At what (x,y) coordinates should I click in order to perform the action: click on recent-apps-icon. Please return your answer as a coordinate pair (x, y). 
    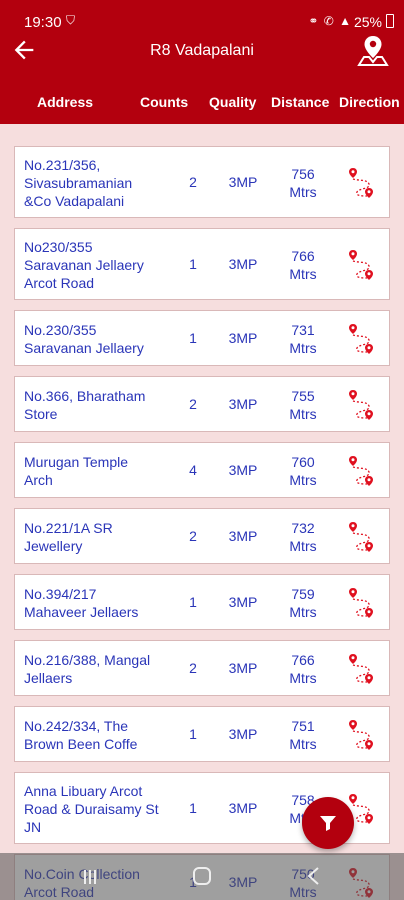
    Looking at the image, I should click on (90, 877).